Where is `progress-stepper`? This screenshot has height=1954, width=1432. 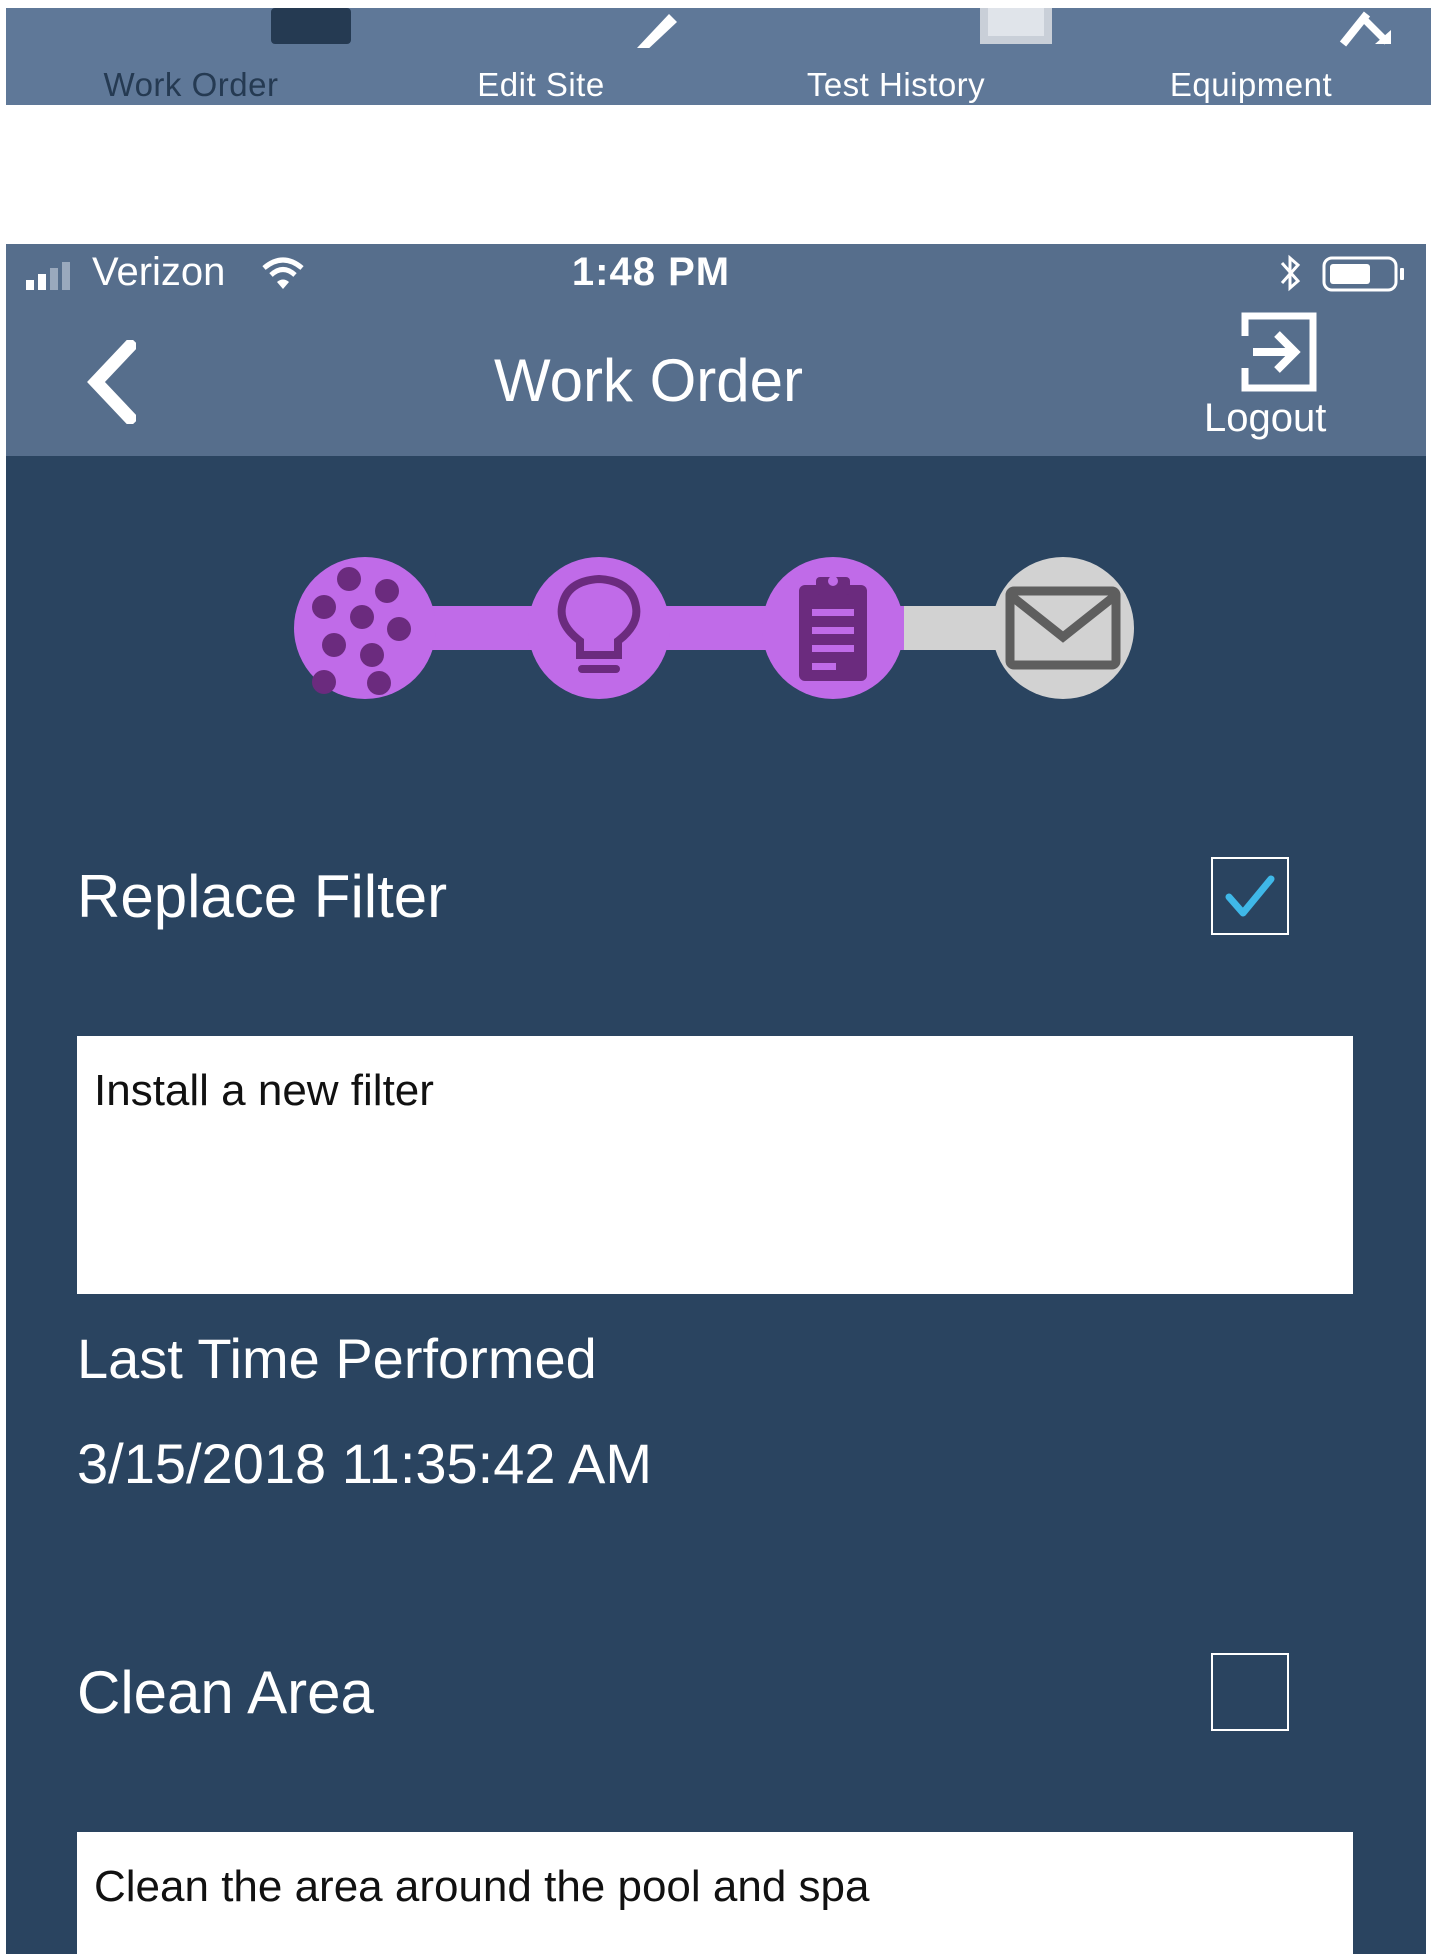
progress-stepper is located at coordinates (714, 628).